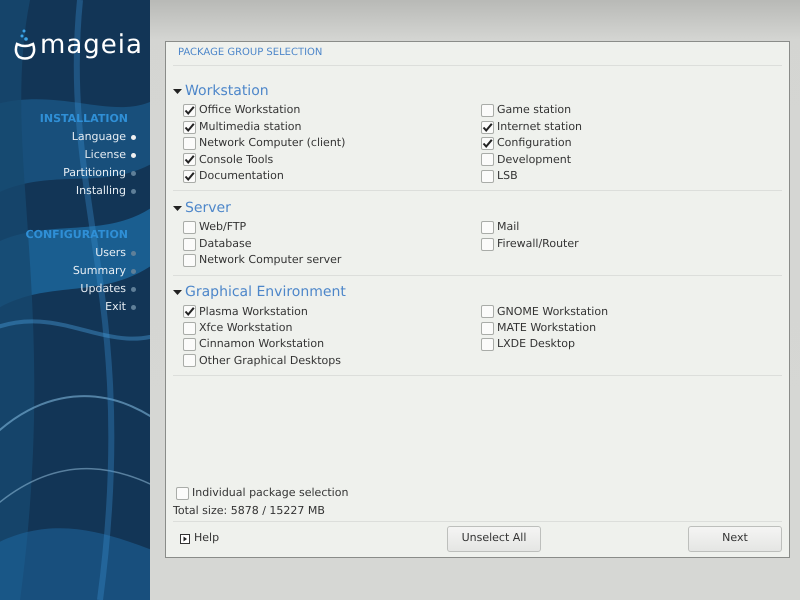  What do you see at coordinates (270, 260) in the screenshot?
I see `option-label: Network Computer server` at bounding box center [270, 260].